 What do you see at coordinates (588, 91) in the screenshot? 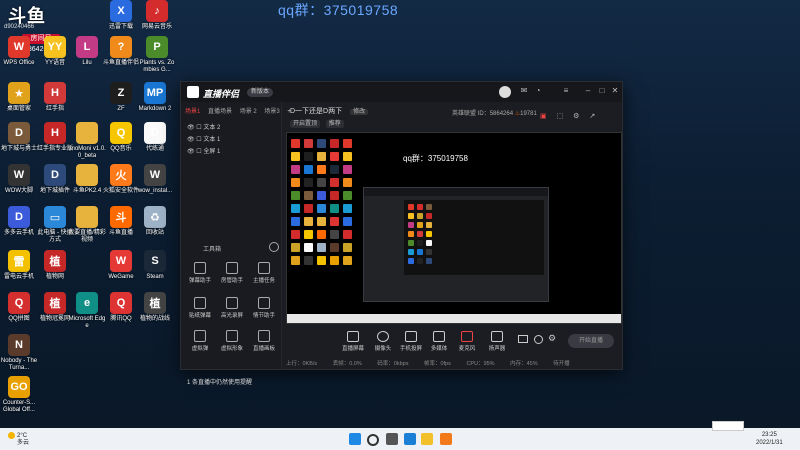
I see `minimize-icon: –` at bounding box center [588, 91].